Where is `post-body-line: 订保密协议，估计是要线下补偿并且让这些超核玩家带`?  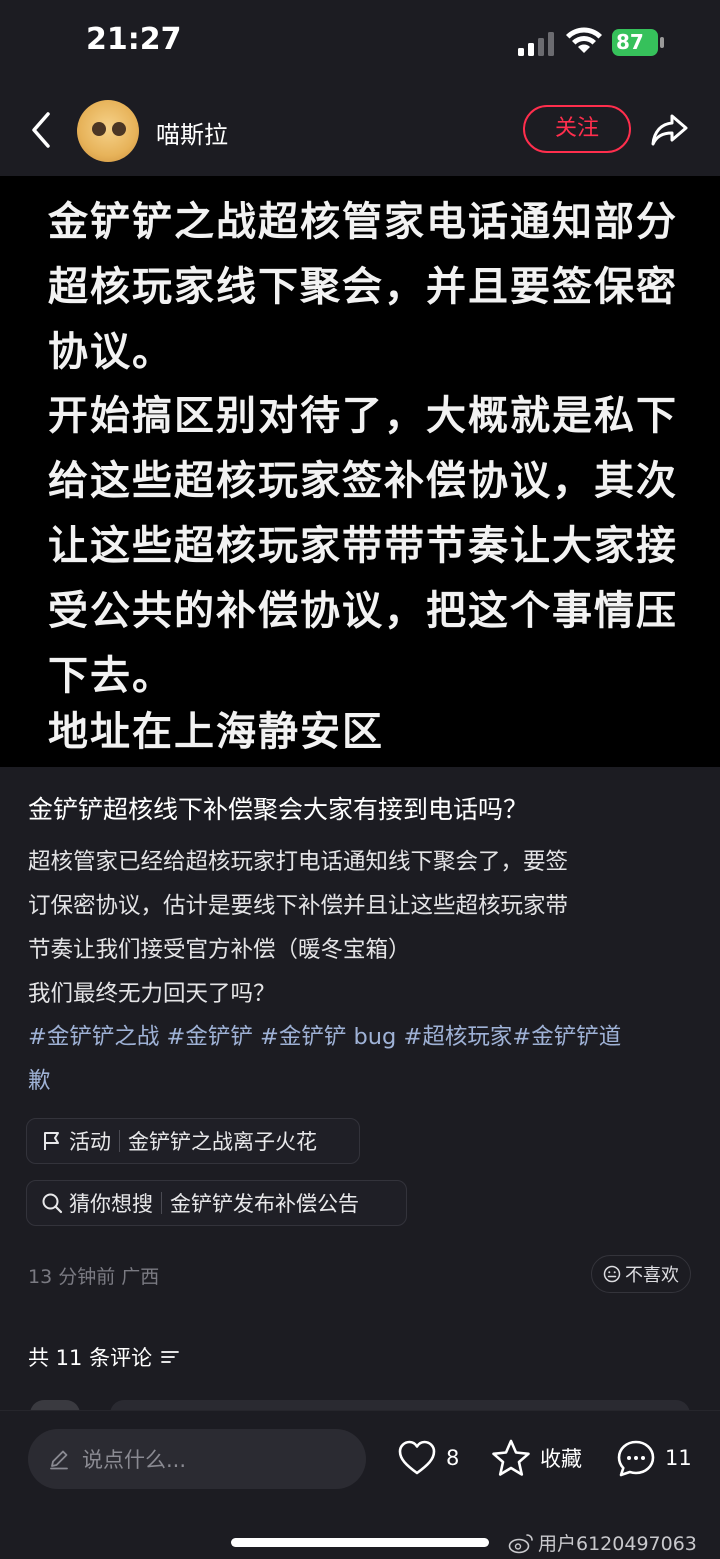 post-body-line: 订保密协议，估计是要线下补偿并且让这些超核玩家带 is located at coordinates (298, 906).